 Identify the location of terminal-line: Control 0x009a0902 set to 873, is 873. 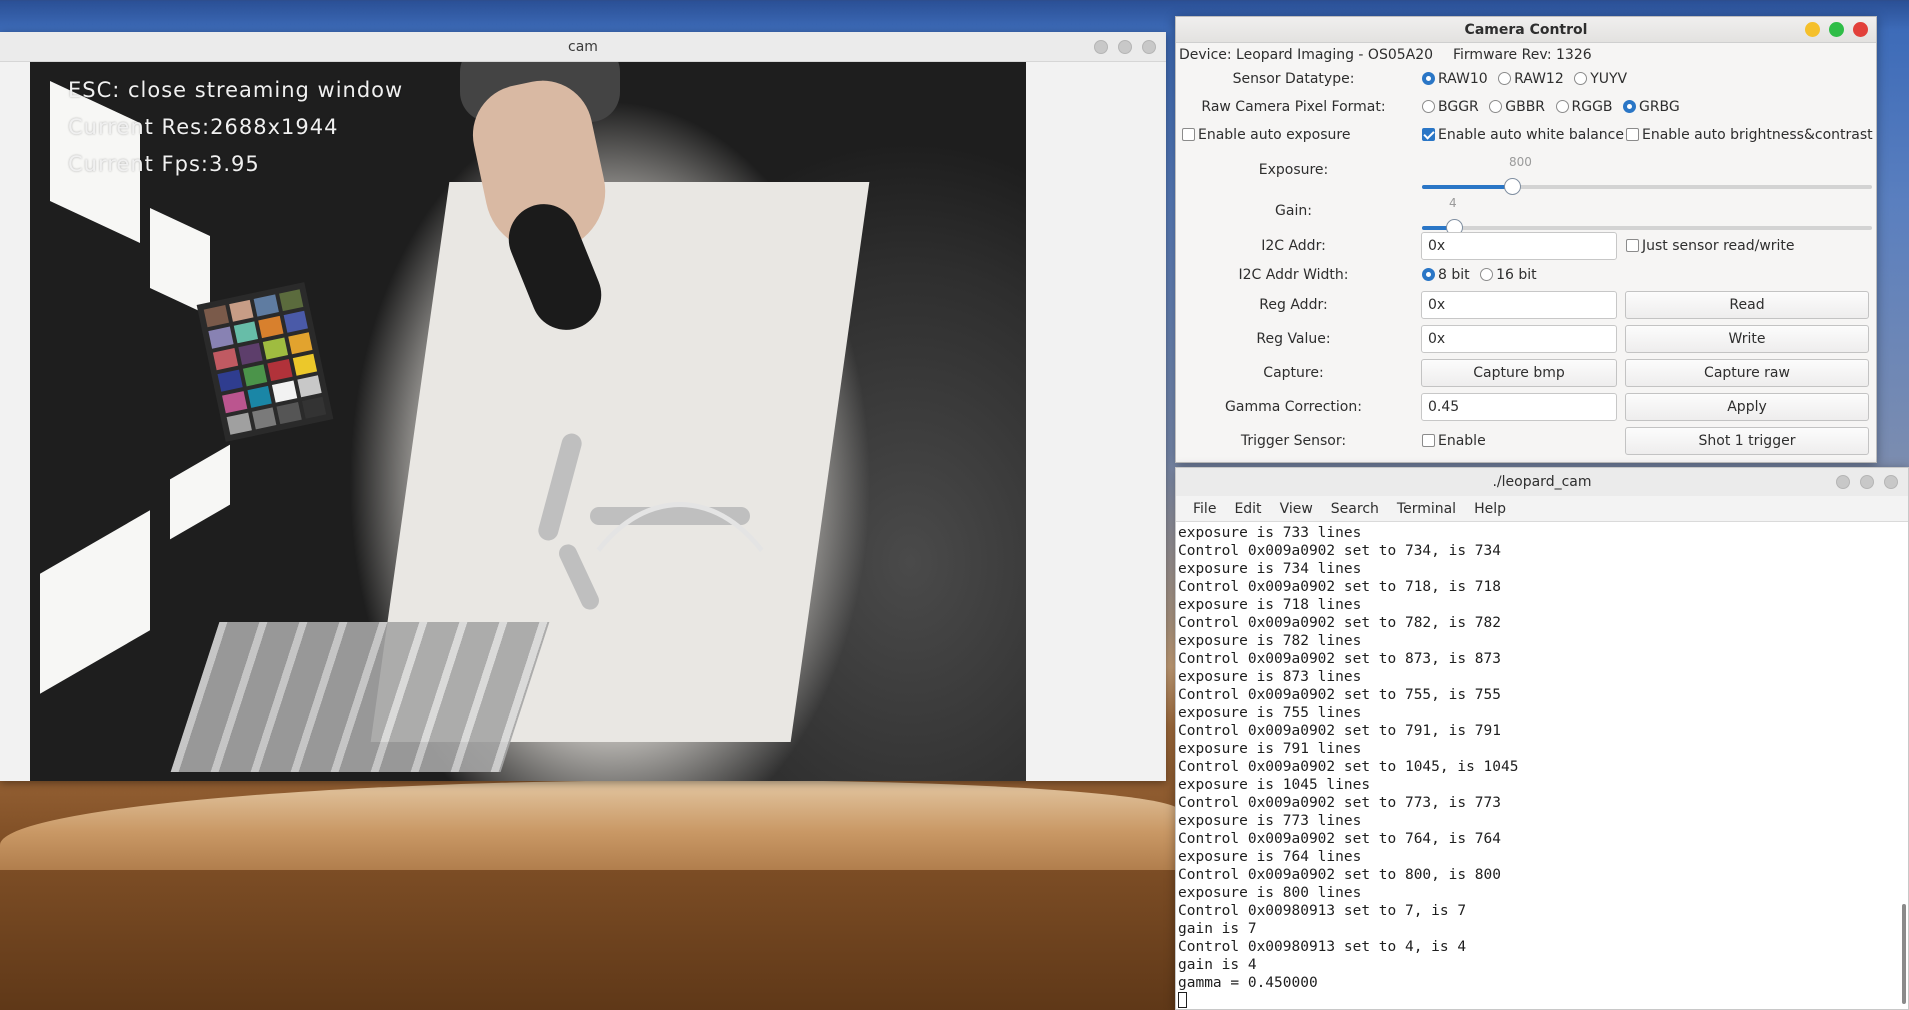
(1340, 659).